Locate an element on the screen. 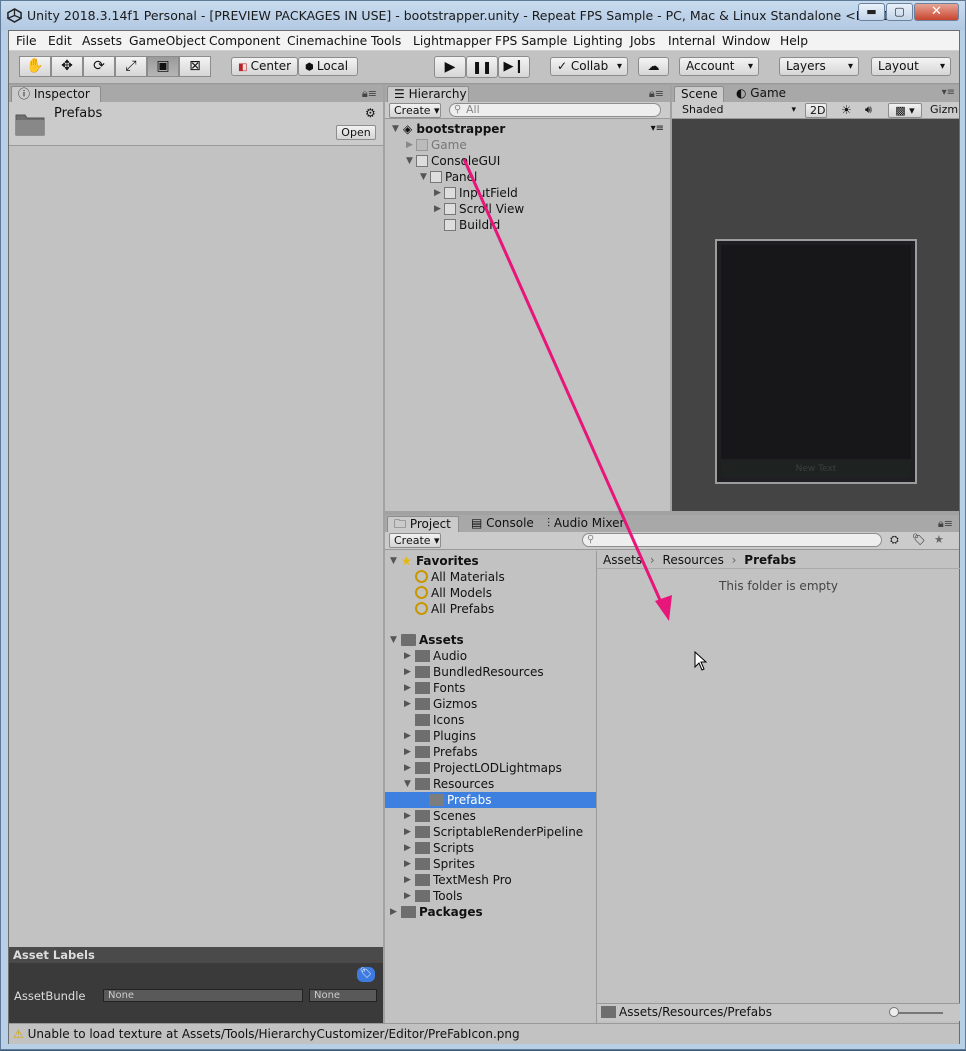 This screenshot has width=966, height=1051. folder-item: ▼ Resources is located at coordinates (490, 784).